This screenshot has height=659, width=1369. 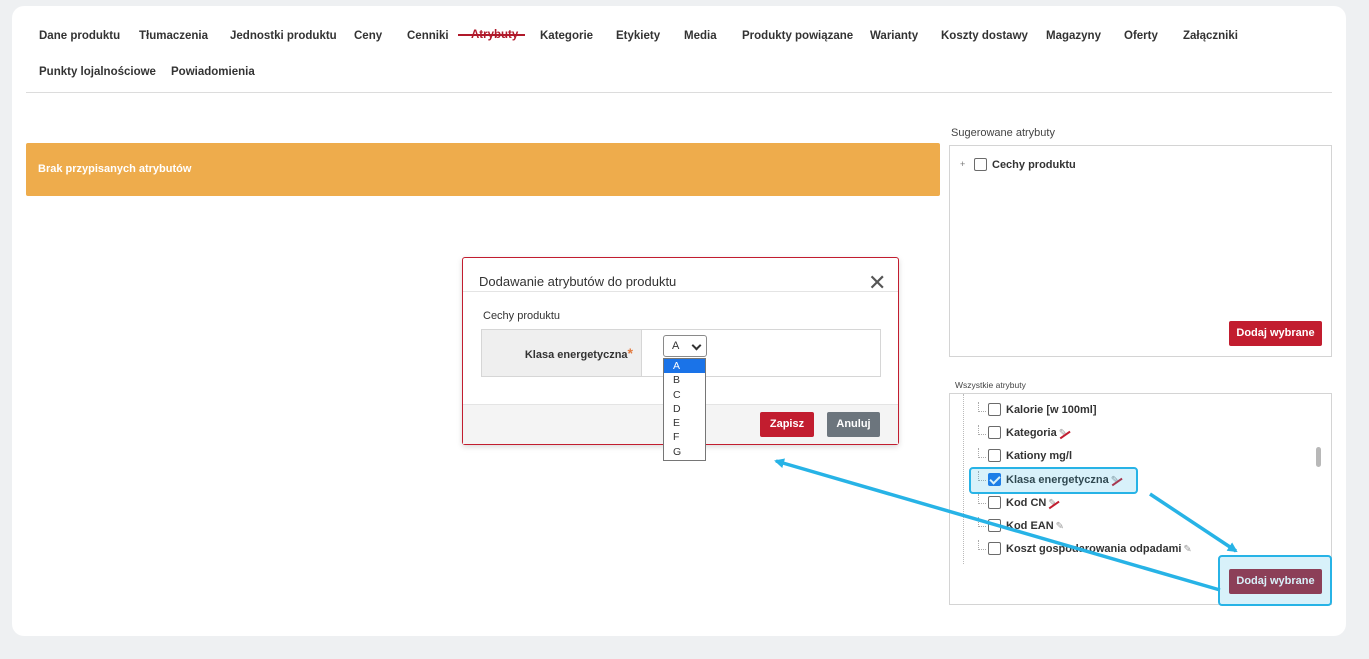 What do you see at coordinates (994, 455) in the screenshot?
I see `checkbox-kationy` at bounding box center [994, 455].